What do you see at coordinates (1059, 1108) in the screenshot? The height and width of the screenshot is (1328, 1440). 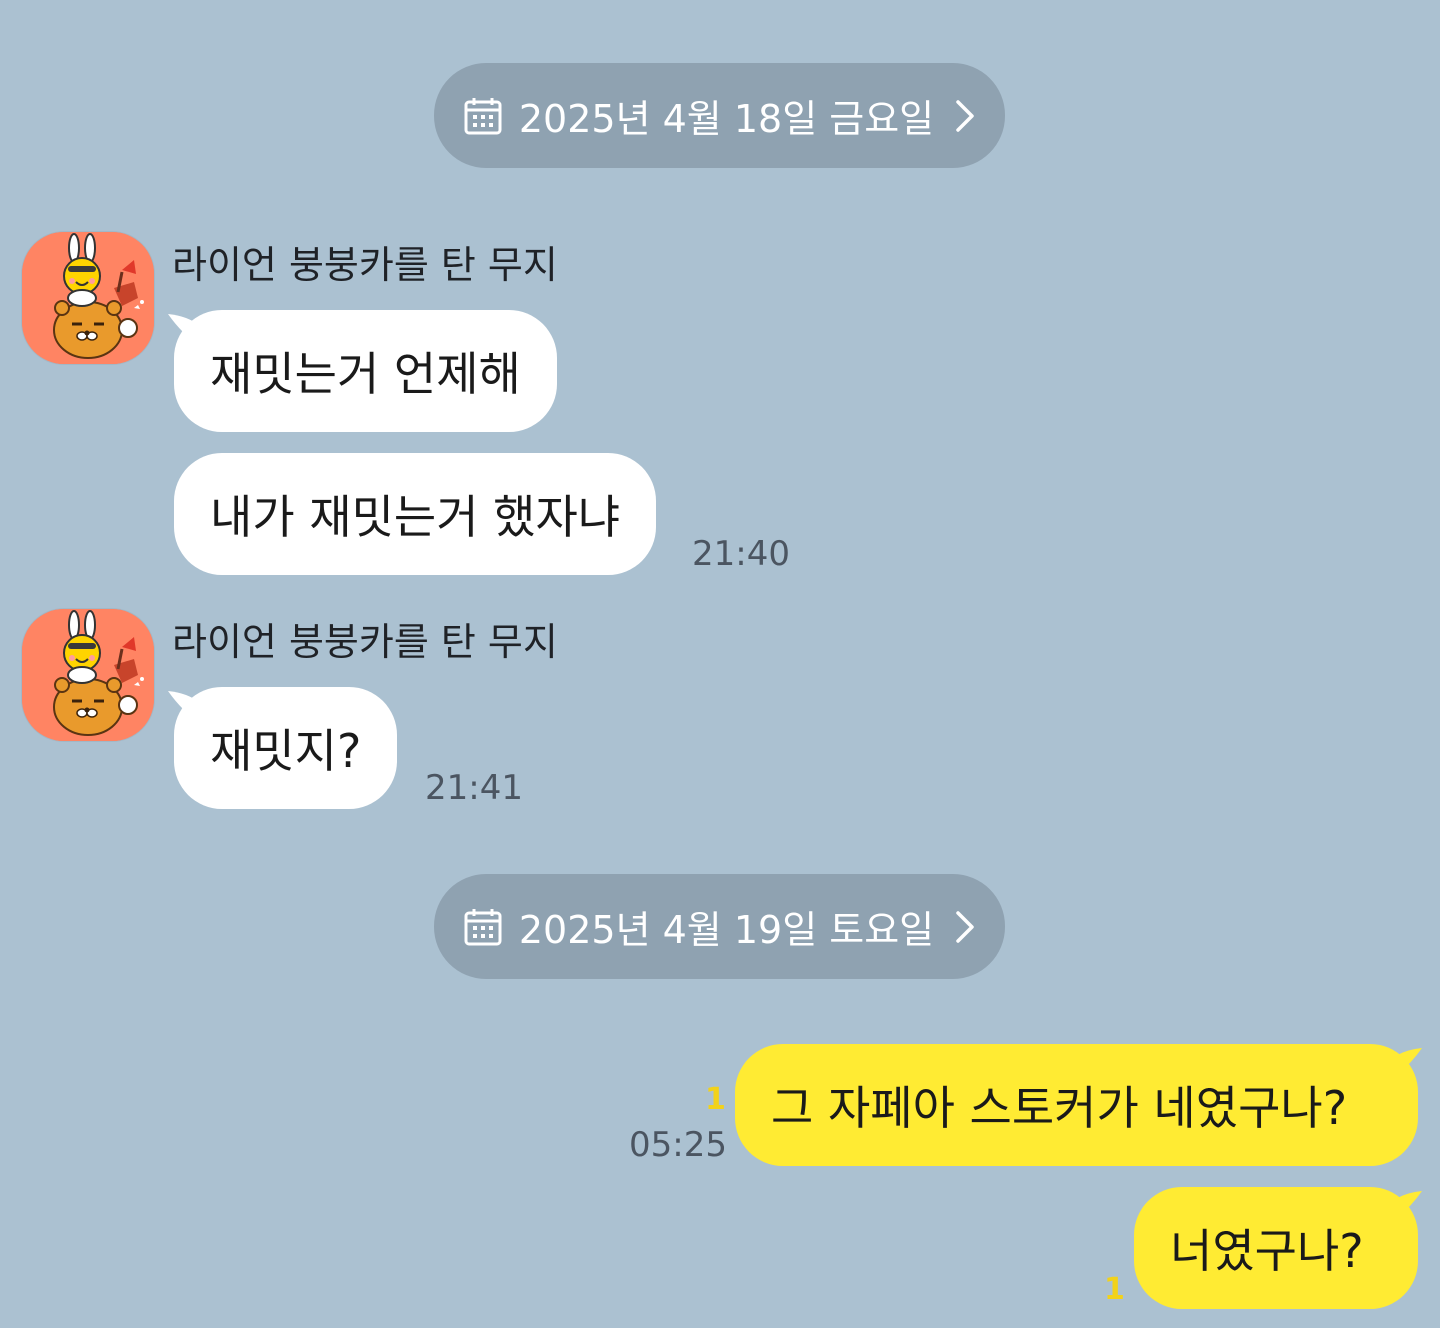 I see `message-text: 그 자페아 스토커가 네였구나?` at bounding box center [1059, 1108].